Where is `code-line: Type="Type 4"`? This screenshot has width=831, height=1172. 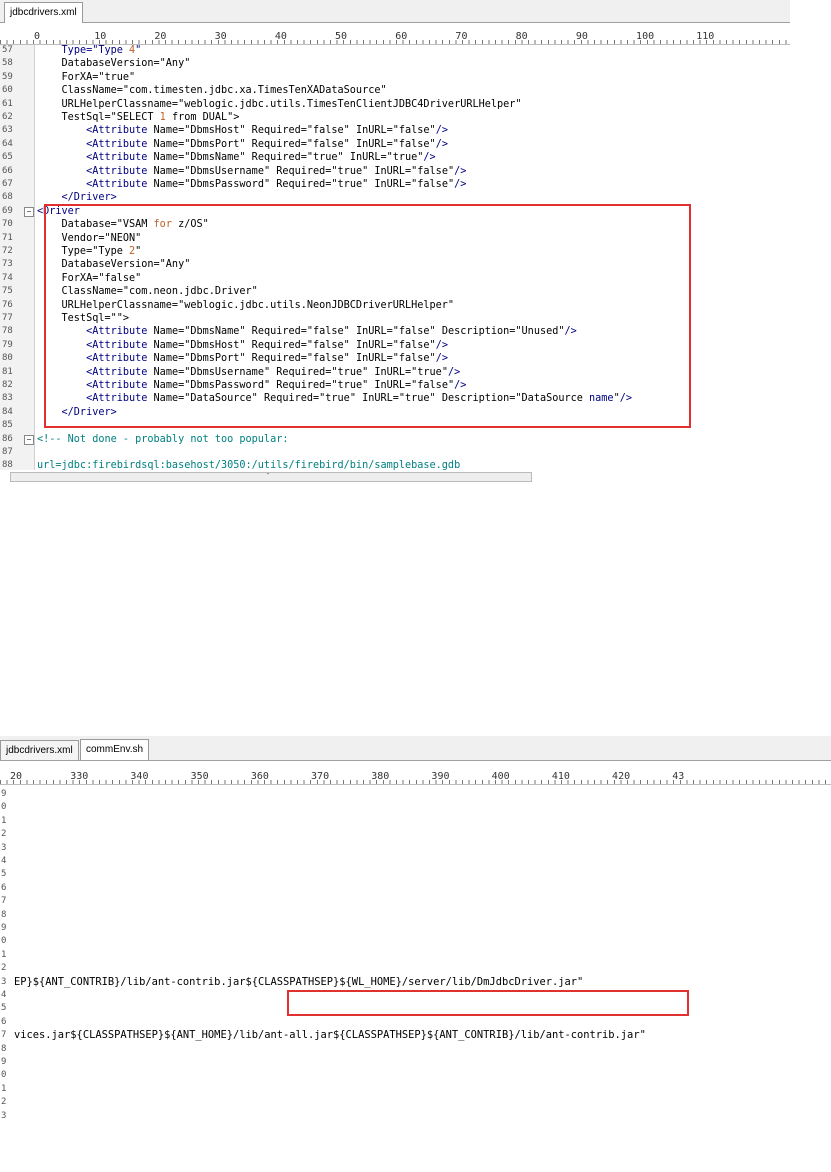
code-line: Type="Type 4" is located at coordinates (89, 50).